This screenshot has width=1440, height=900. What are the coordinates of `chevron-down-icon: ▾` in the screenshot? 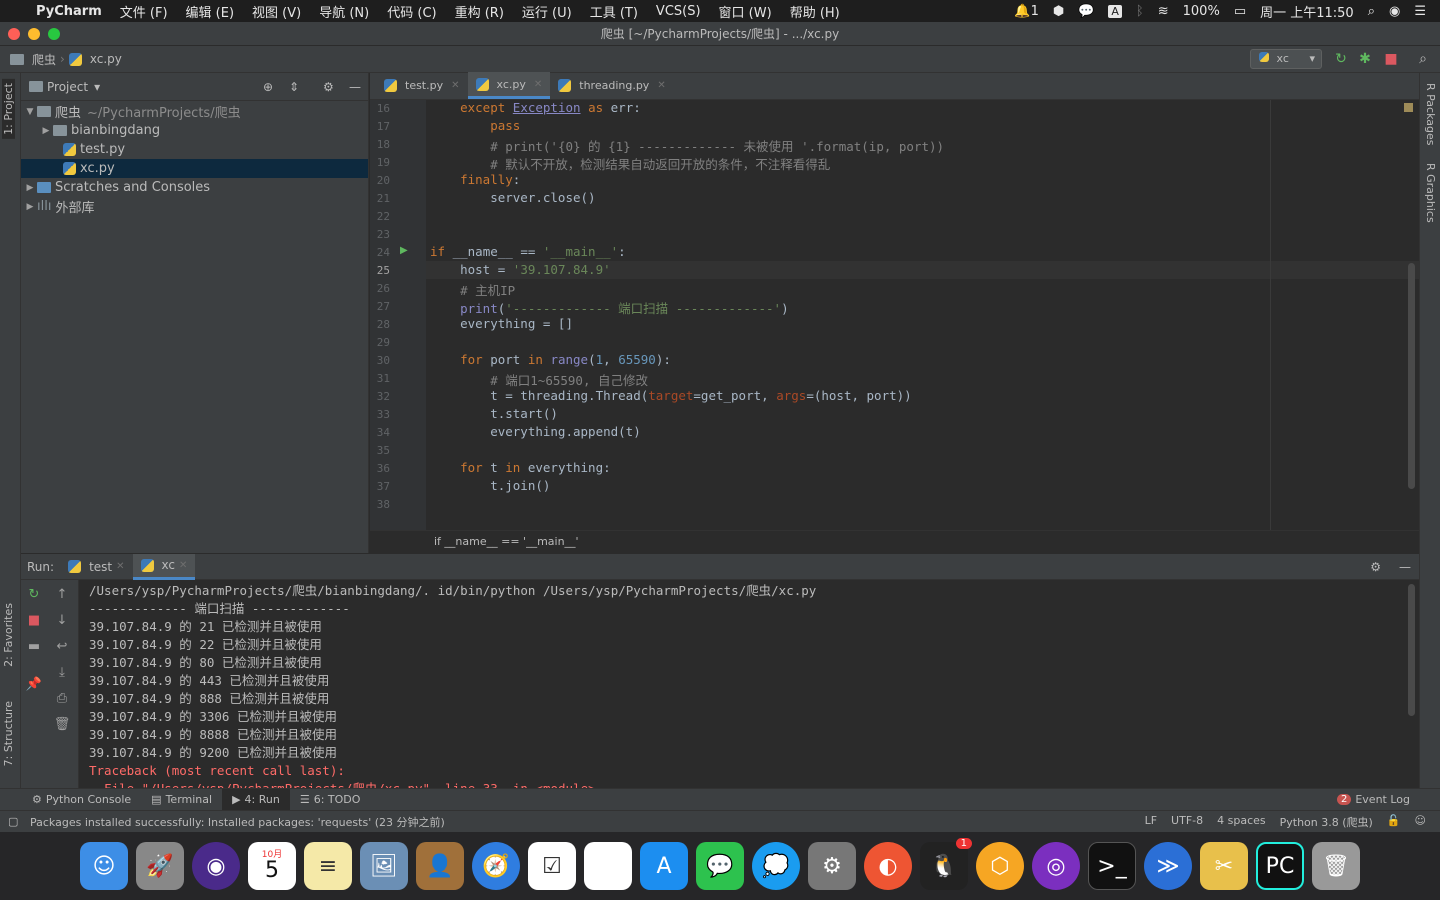 It's located at (97, 87).